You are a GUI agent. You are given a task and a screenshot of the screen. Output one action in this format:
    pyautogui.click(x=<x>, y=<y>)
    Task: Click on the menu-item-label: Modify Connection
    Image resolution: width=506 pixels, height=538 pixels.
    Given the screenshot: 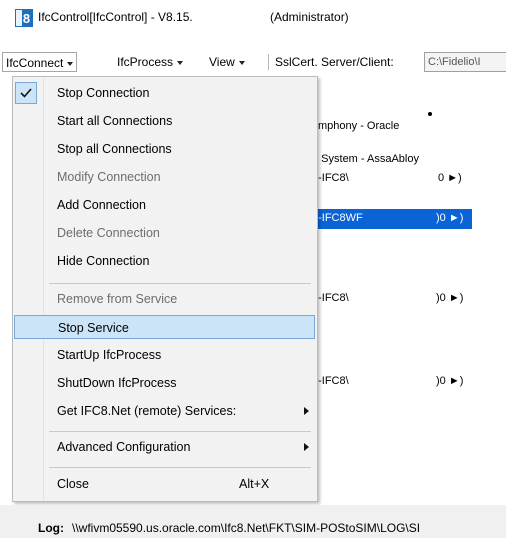 What is the action you would take?
    pyautogui.click(x=109, y=177)
    